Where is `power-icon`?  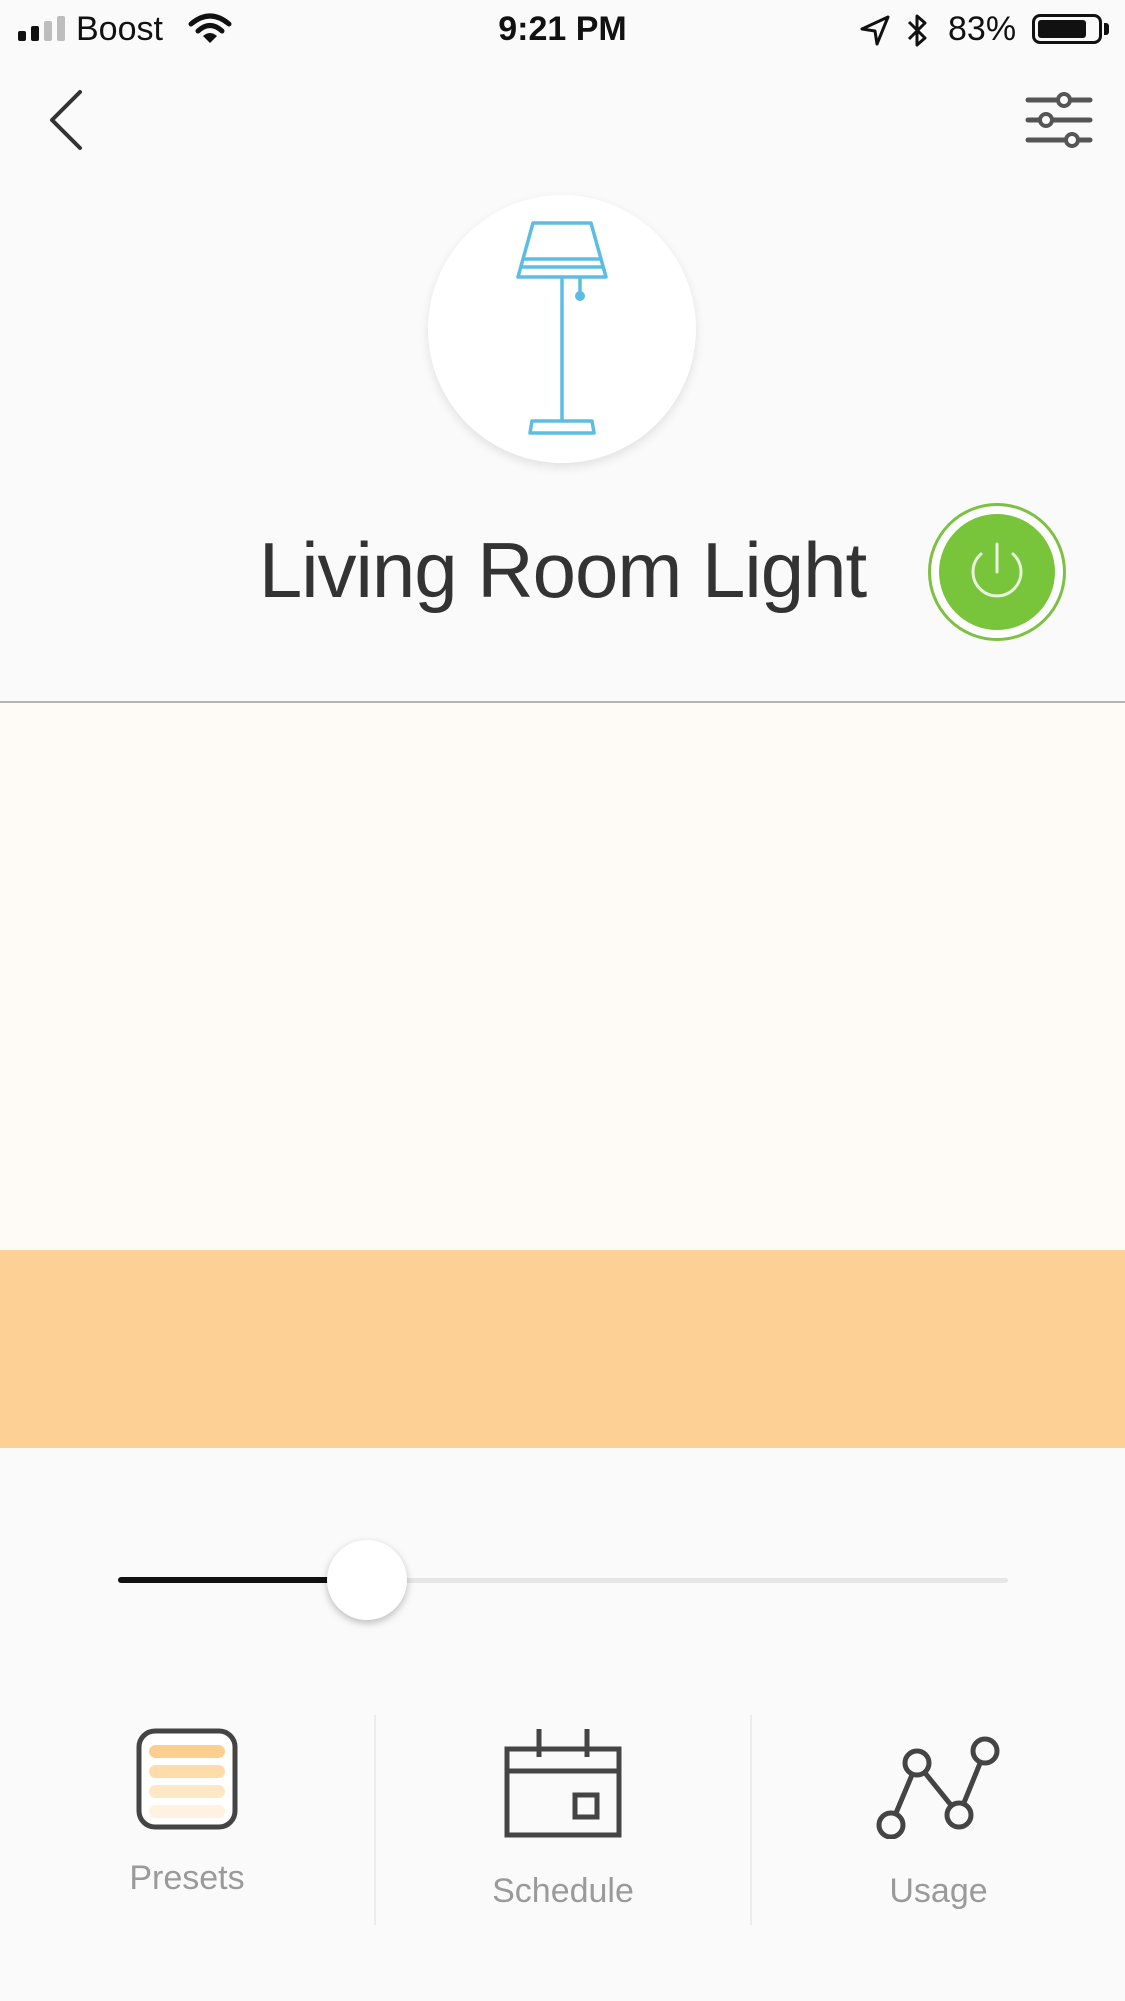
power-icon is located at coordinates (997, 570).